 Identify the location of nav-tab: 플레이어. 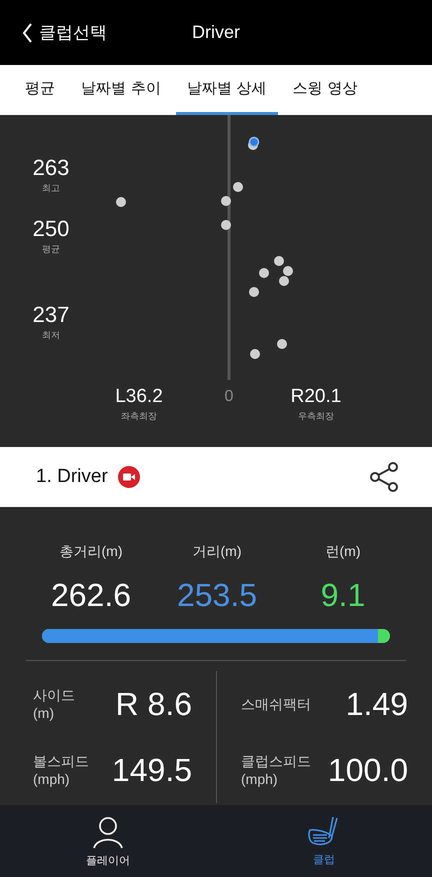
(108, 841).